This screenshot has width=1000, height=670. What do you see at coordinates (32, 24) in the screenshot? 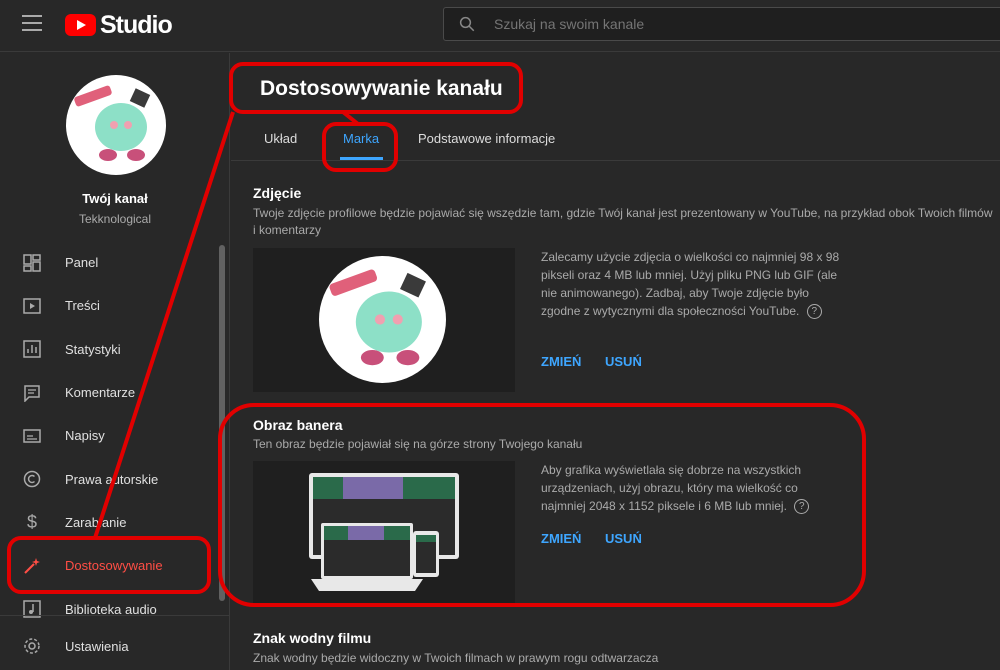
I see `menu-icon` at bounding box center [32, 24].